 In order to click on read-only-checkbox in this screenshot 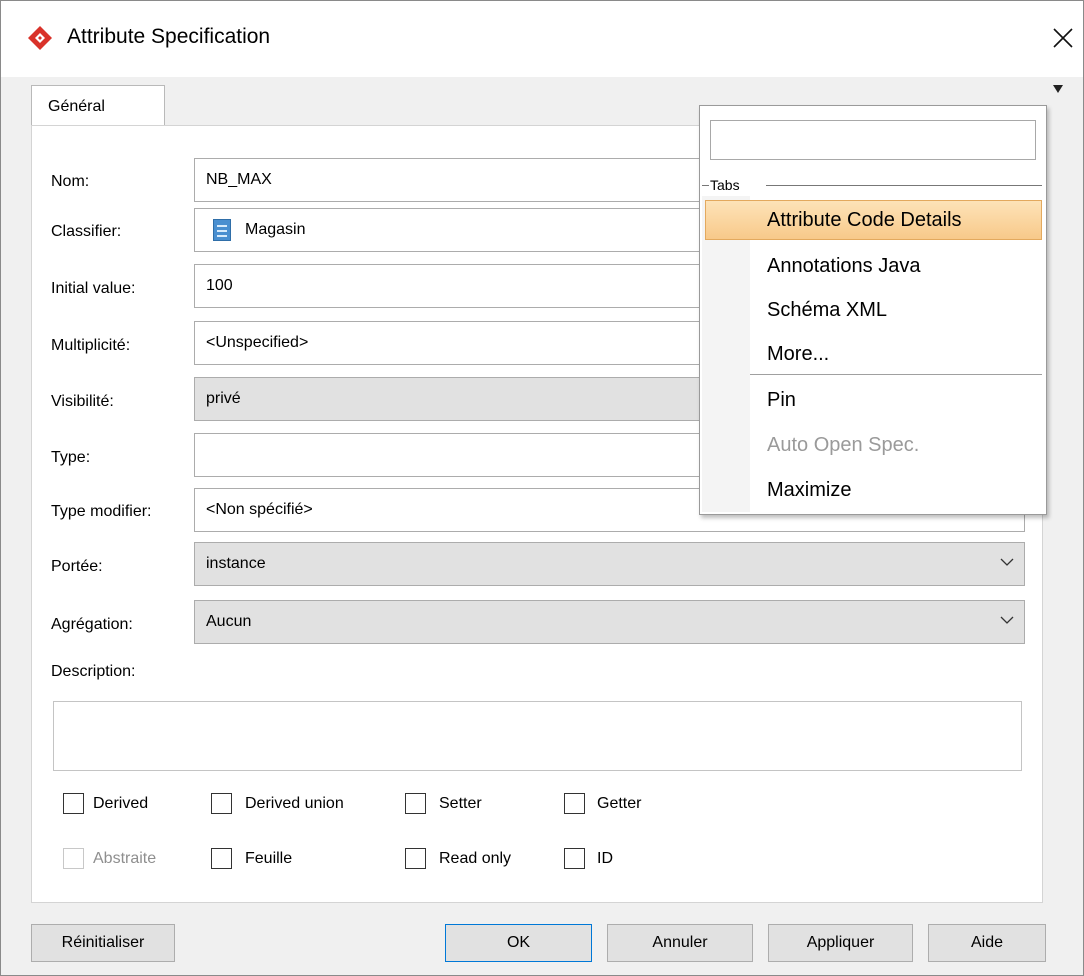, I will do `click(415, 858)`.